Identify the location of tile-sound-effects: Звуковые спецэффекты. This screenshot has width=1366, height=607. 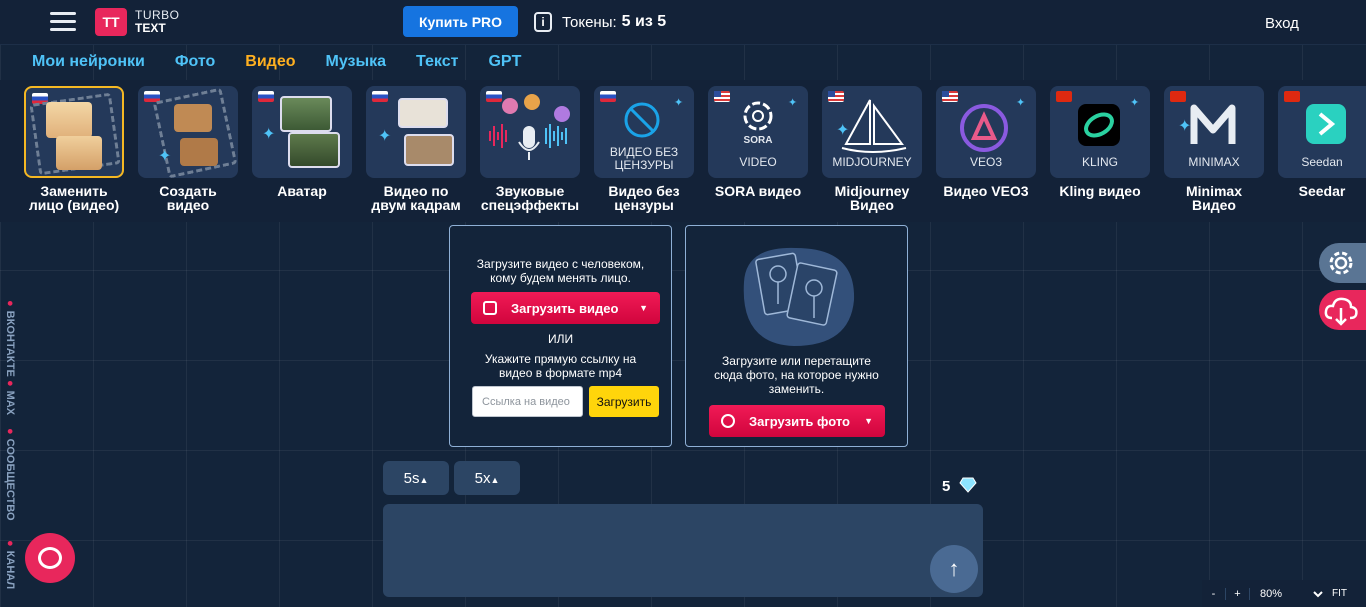
(530, 149).